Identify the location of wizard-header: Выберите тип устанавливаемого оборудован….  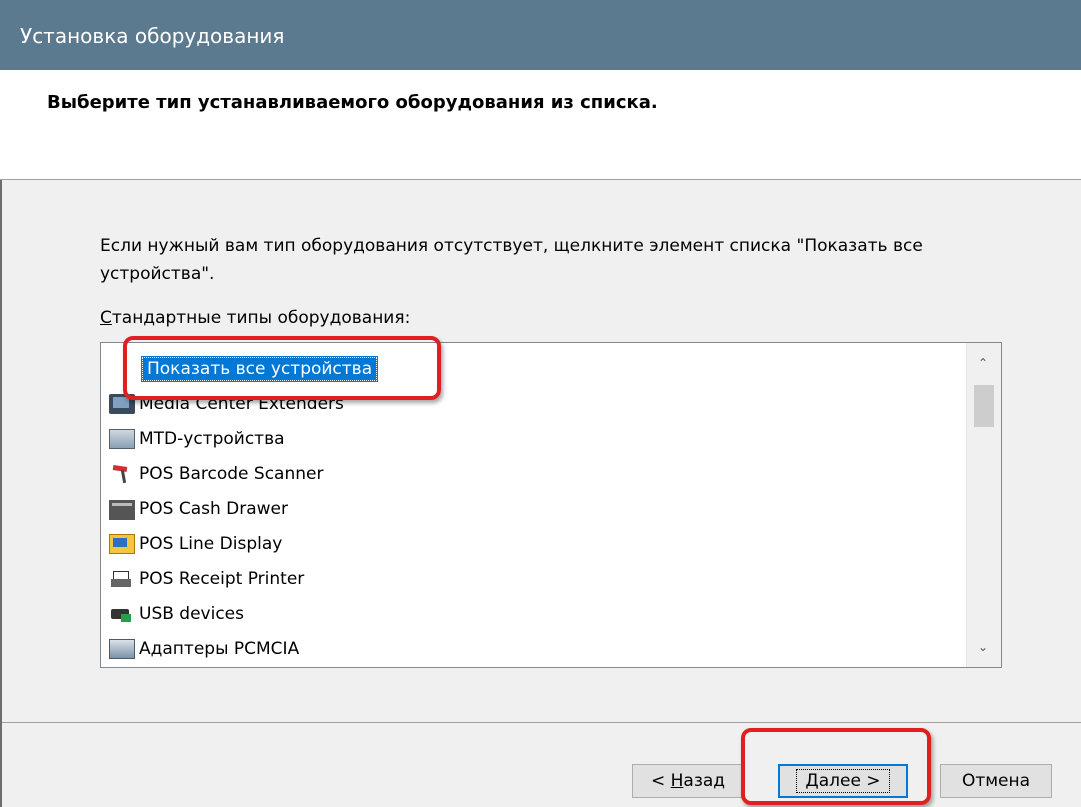
(540, 125).